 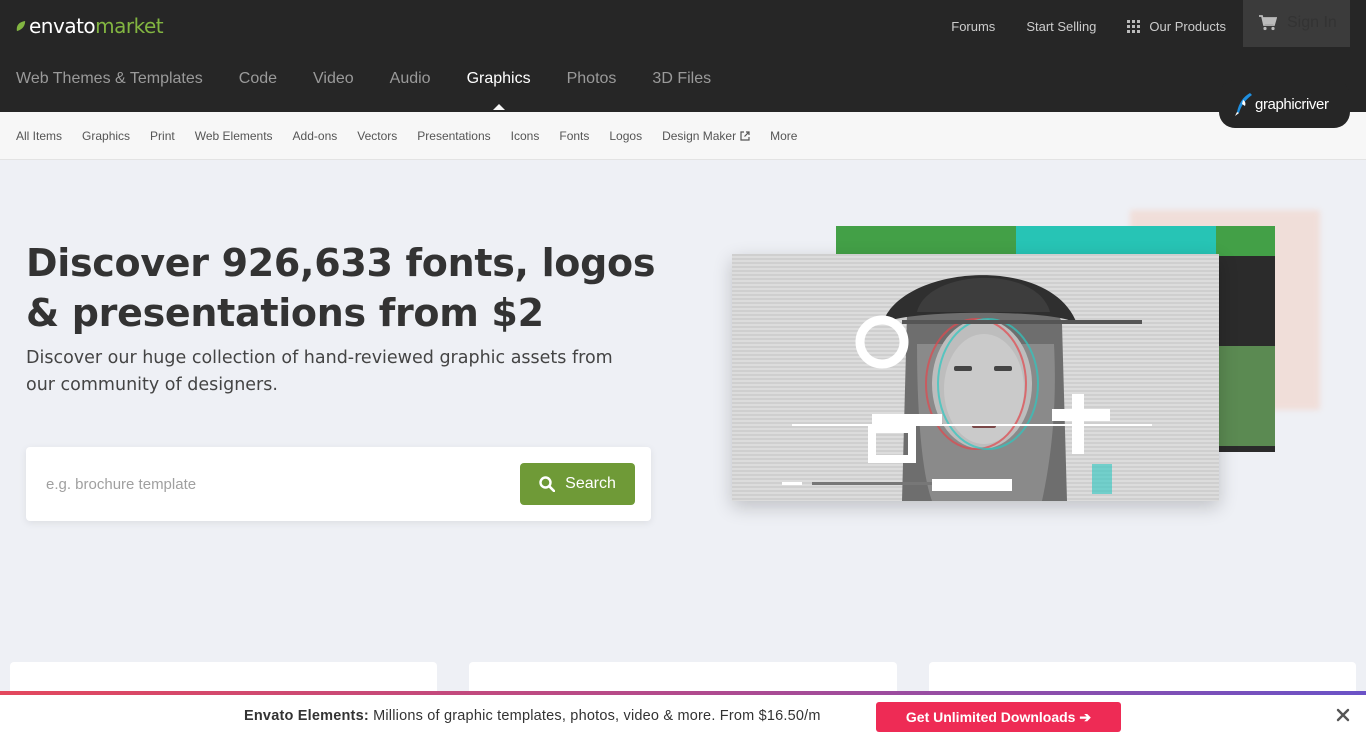 I want to click on nav-code: Code, so click(x=258, y=79).